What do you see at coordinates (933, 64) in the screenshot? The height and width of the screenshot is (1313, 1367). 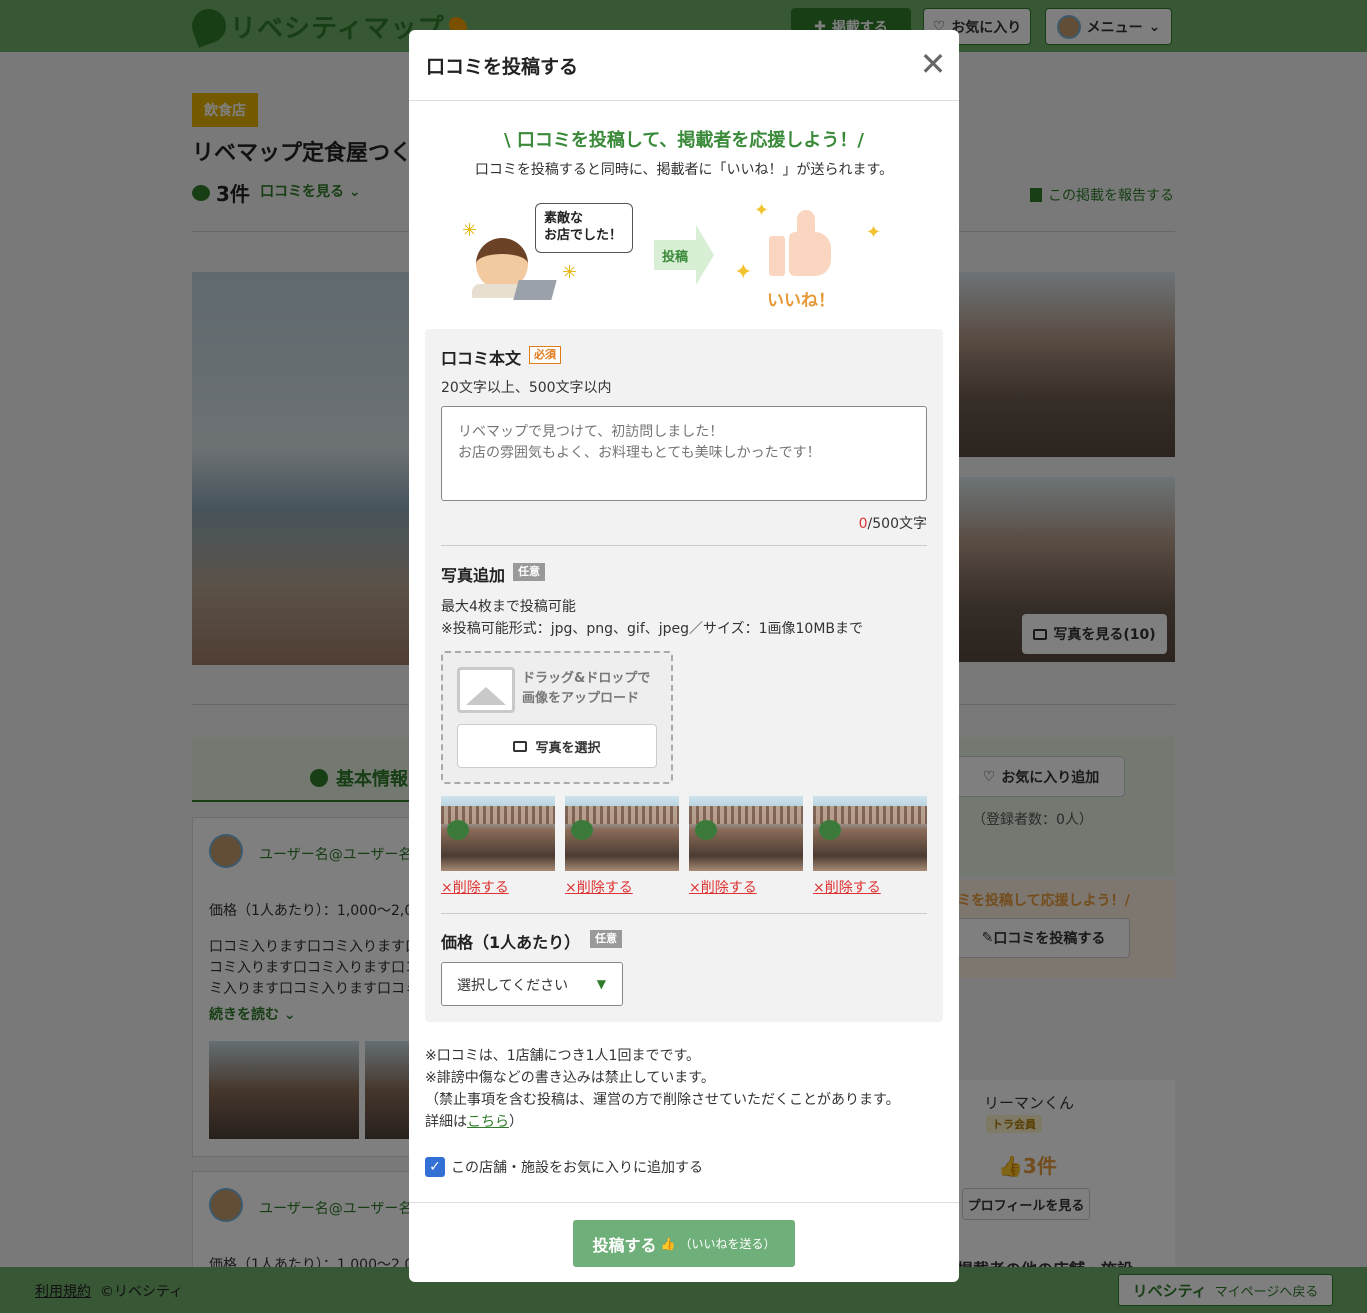 I see `close-icon: ✕` at bounding box center [933, 64].